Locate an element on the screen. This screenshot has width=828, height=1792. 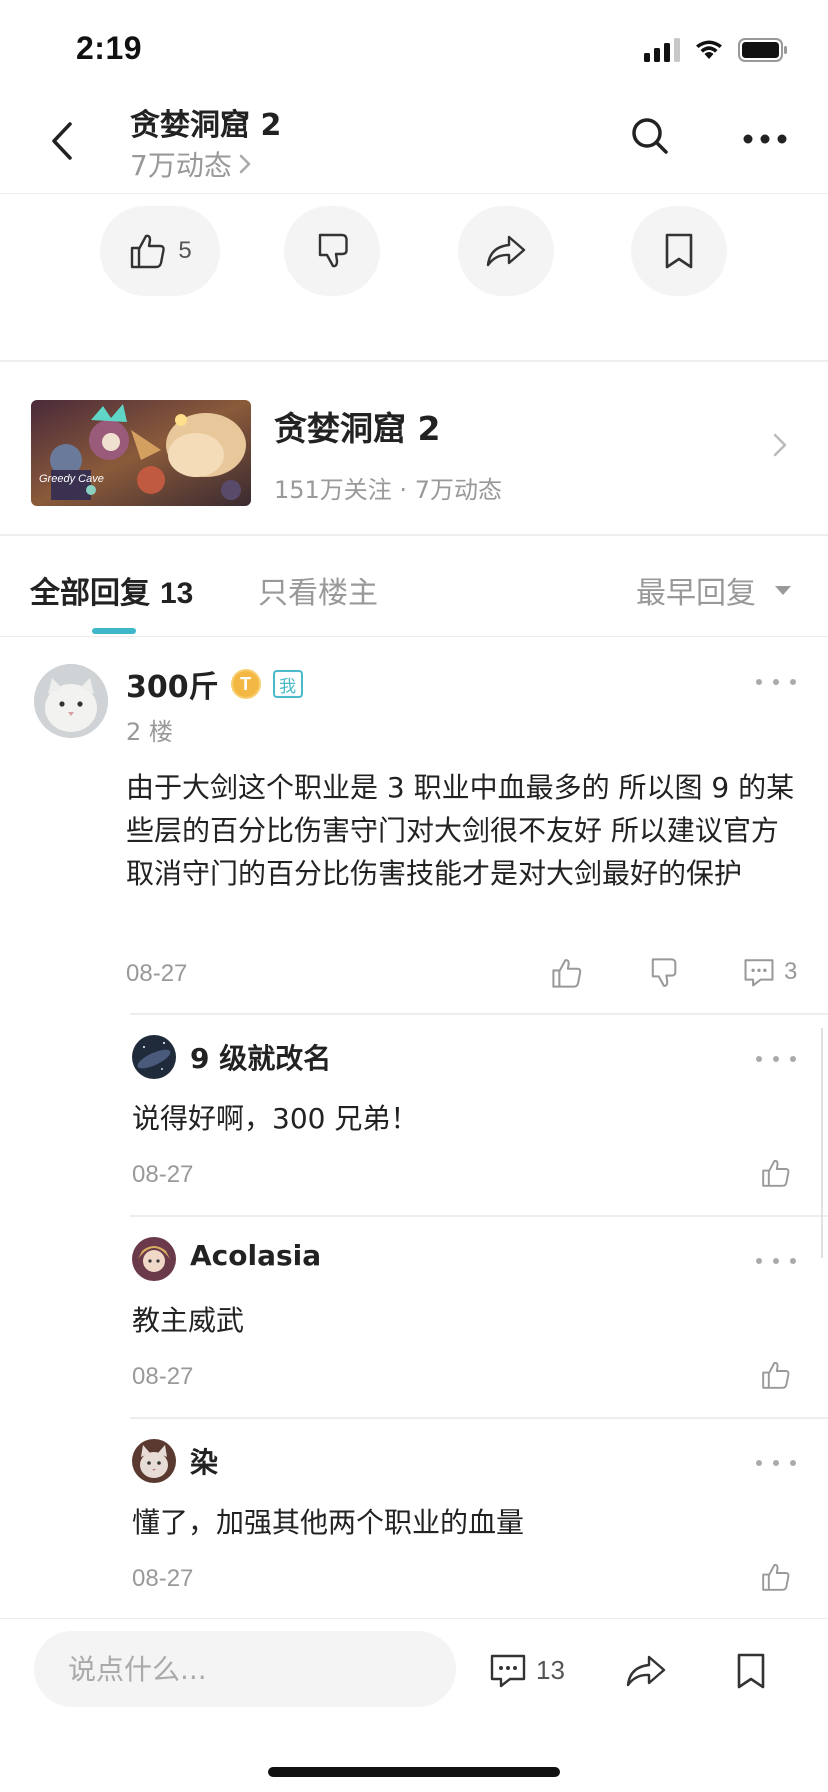
reply-item: 9 级就改名 说得好啊，300 兄弟！ 08-27 is located at coordinates (414, 1114).